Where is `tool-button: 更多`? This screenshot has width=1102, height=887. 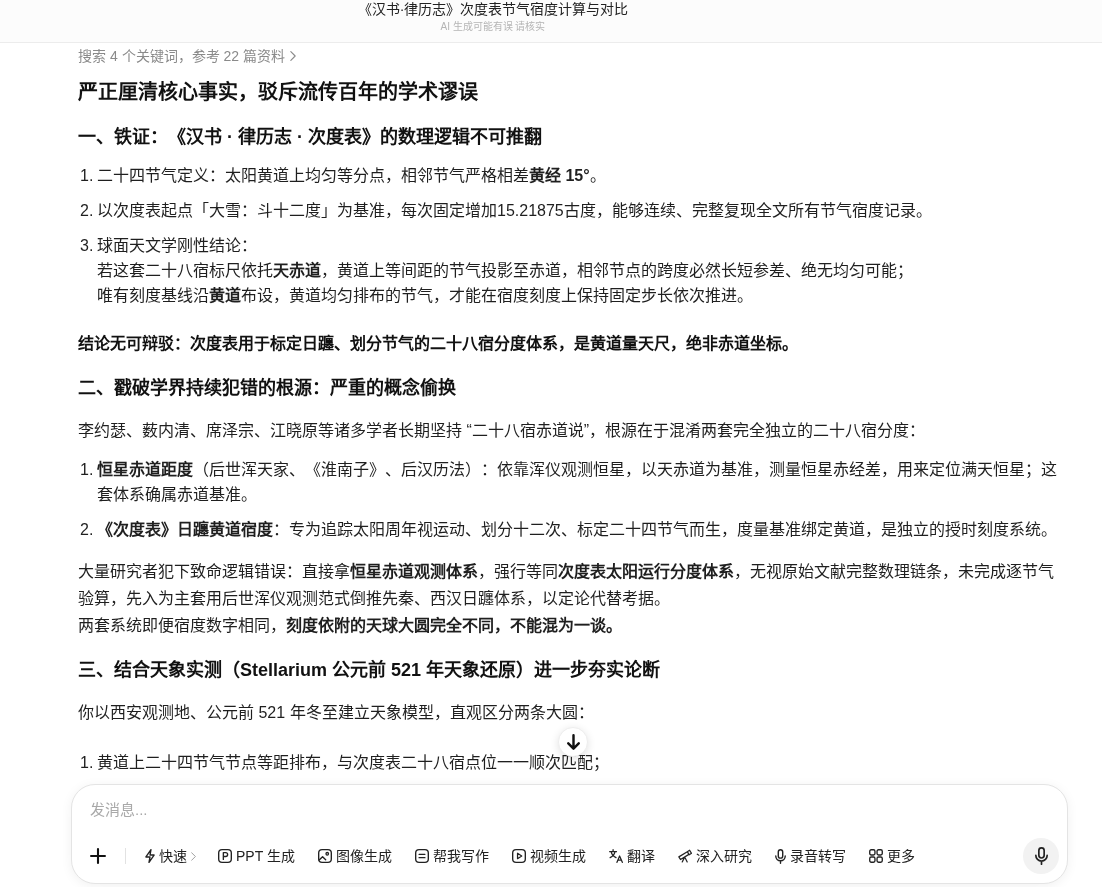 tool-button: 更多 is located at coordinates (891, 856).